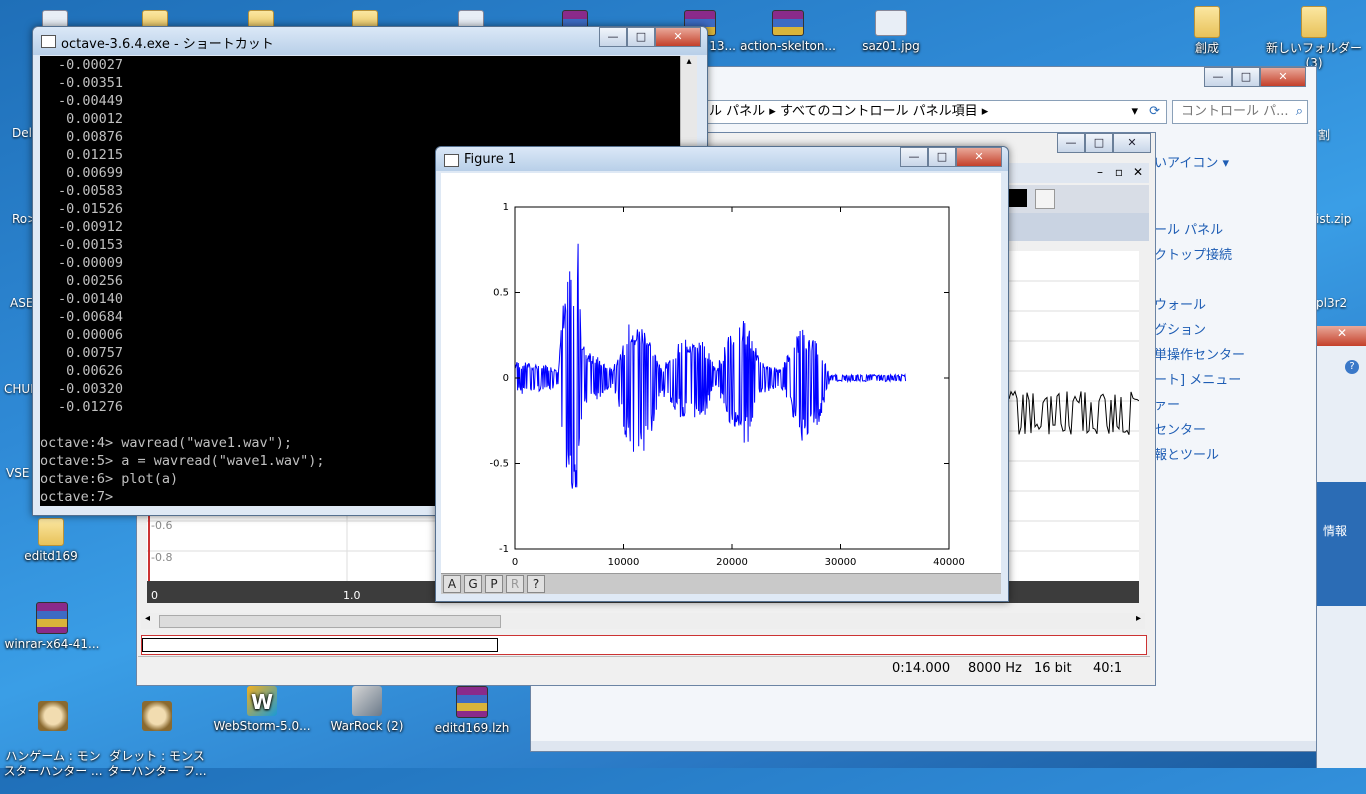 The image size is (1366, 794). What do you see at coordinates (710, 366) in the screenshot?
I see `series-line` at bounding box center [710, 366].